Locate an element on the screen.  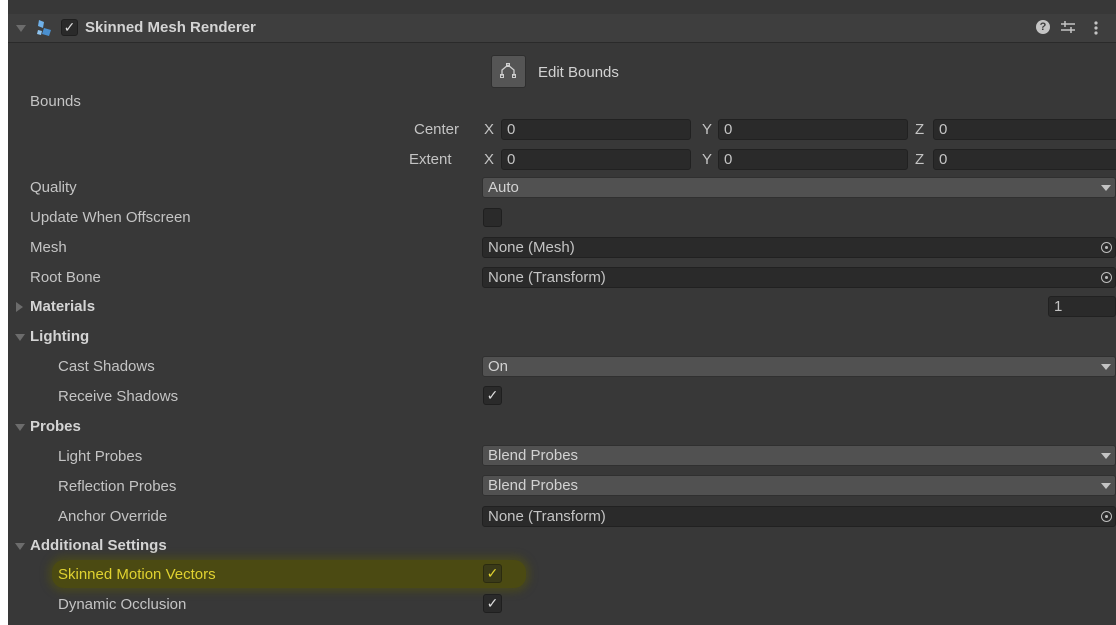
quality-dropdown: Auto is located at coordinates (799, 187).